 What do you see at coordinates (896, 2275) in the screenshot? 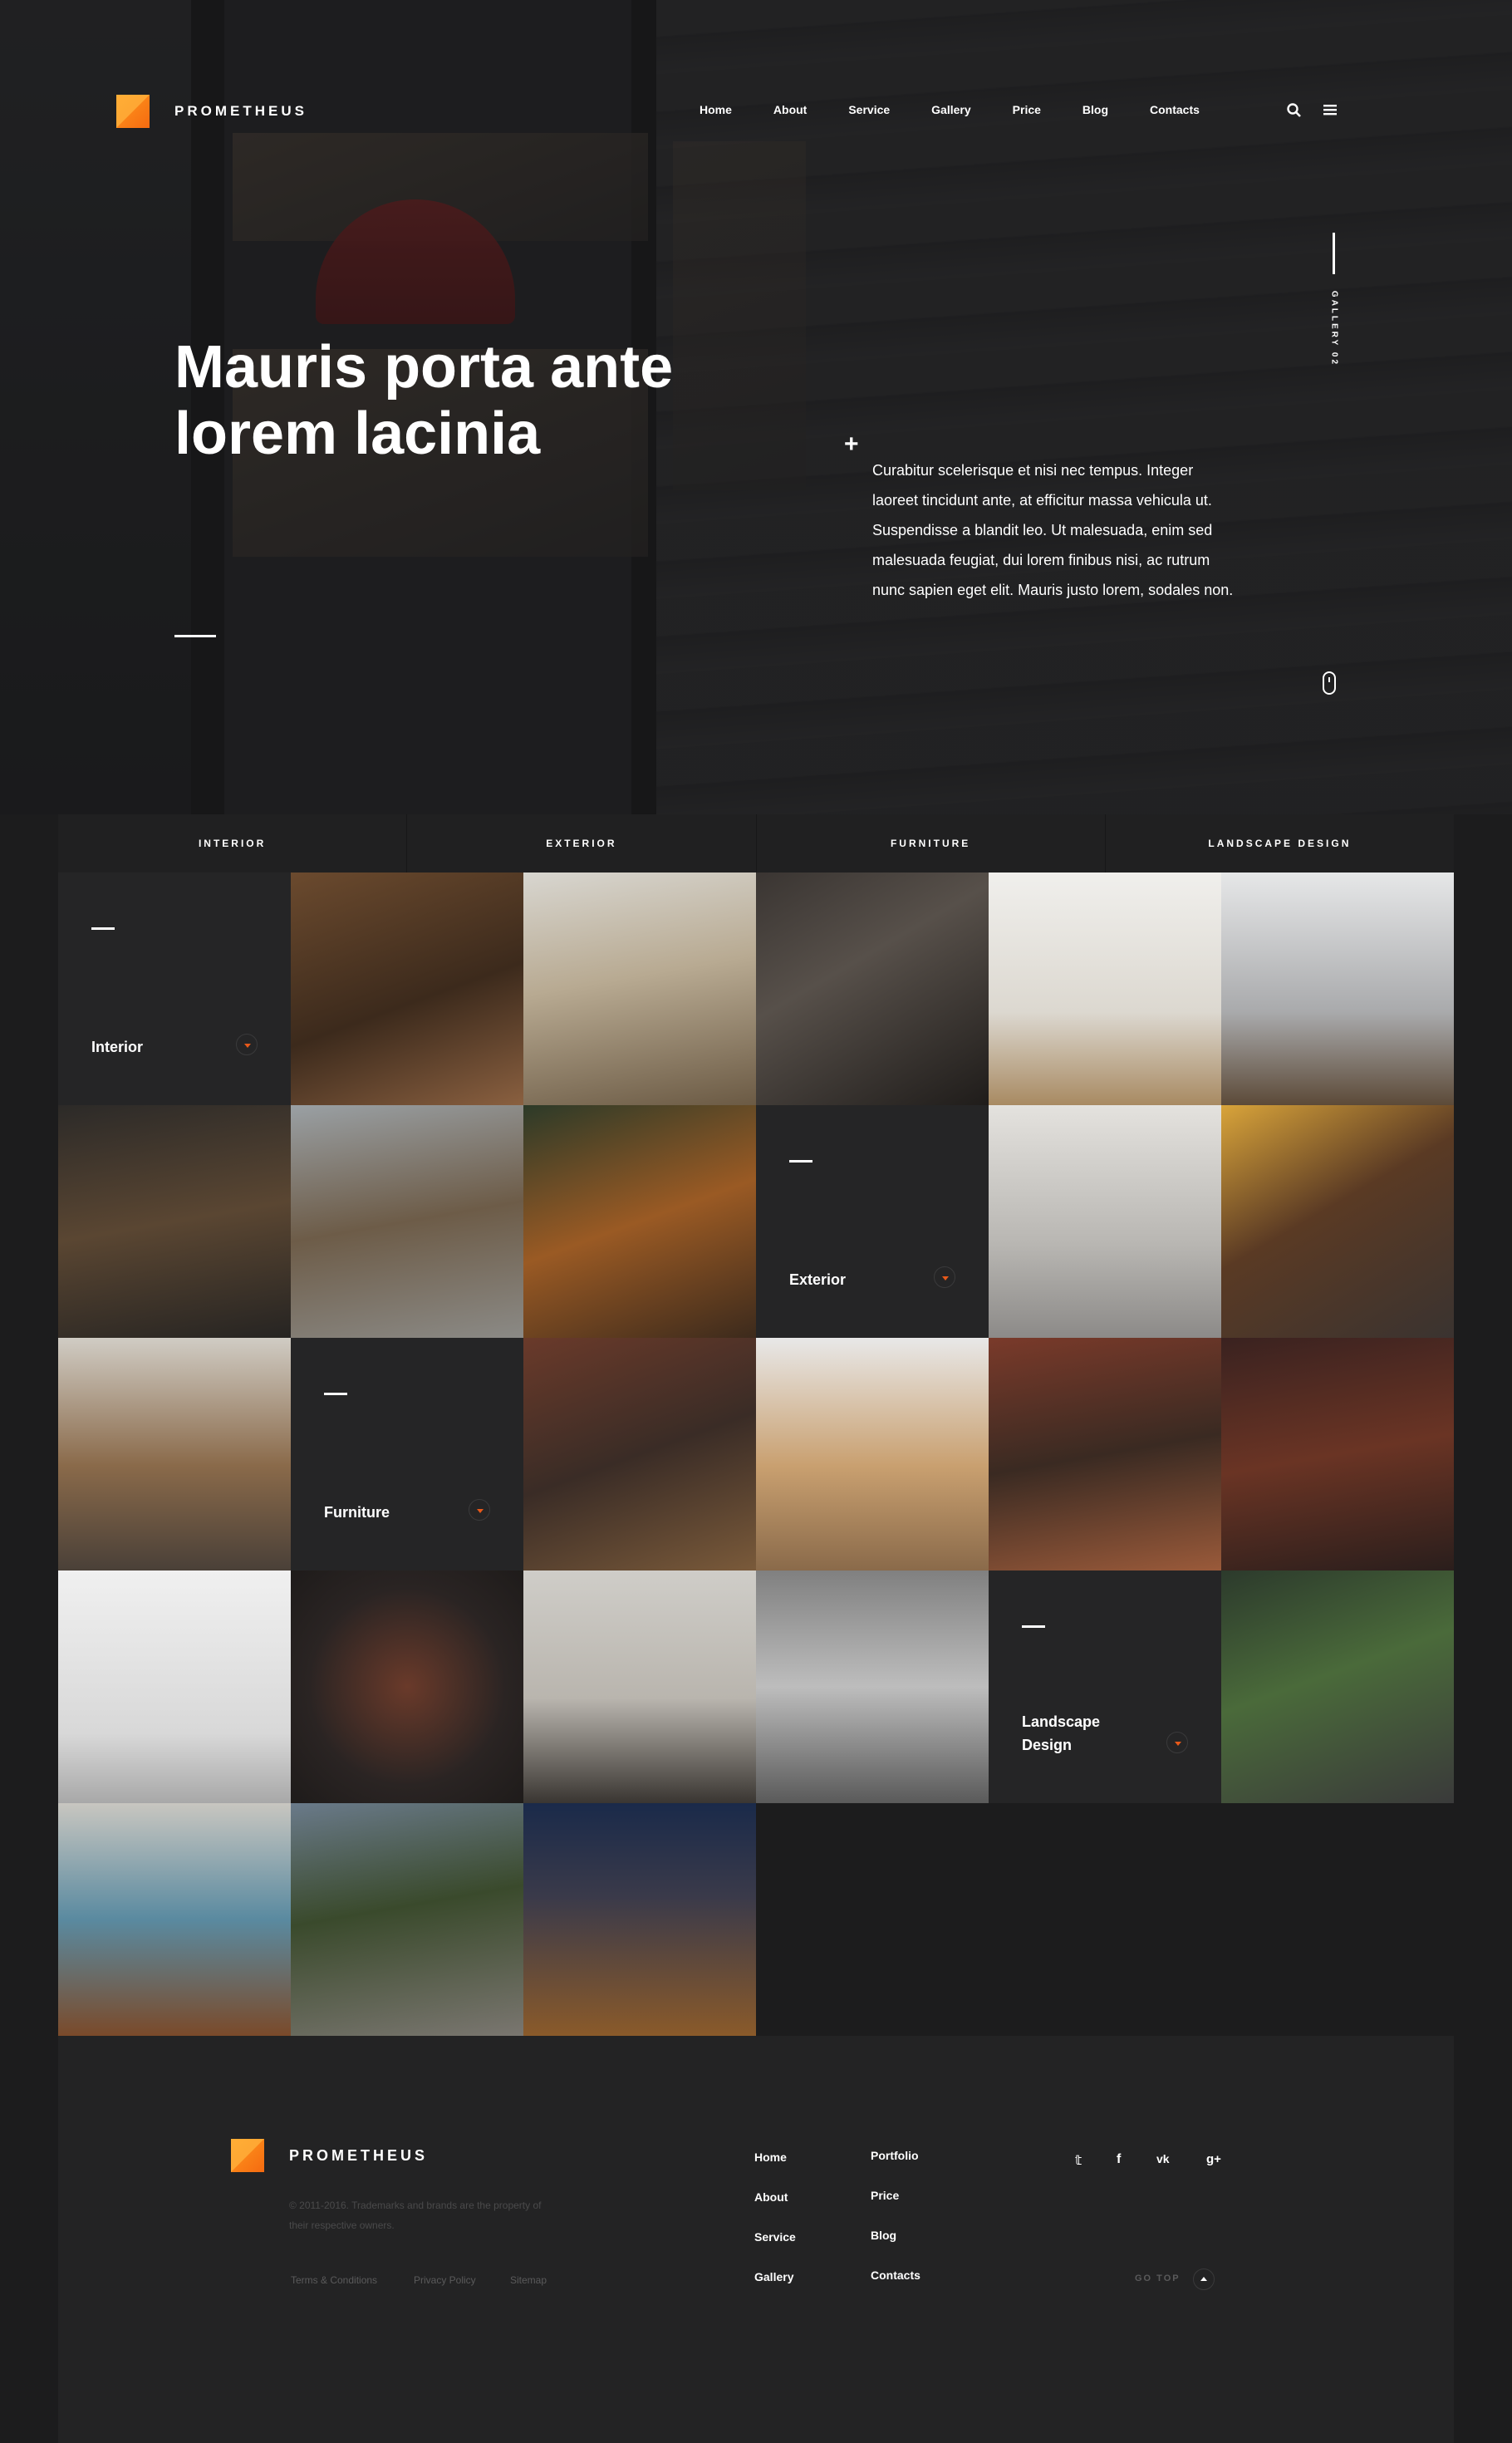
I see `footer-link-contacts: Contacts` at bounding box center [896, 2275].